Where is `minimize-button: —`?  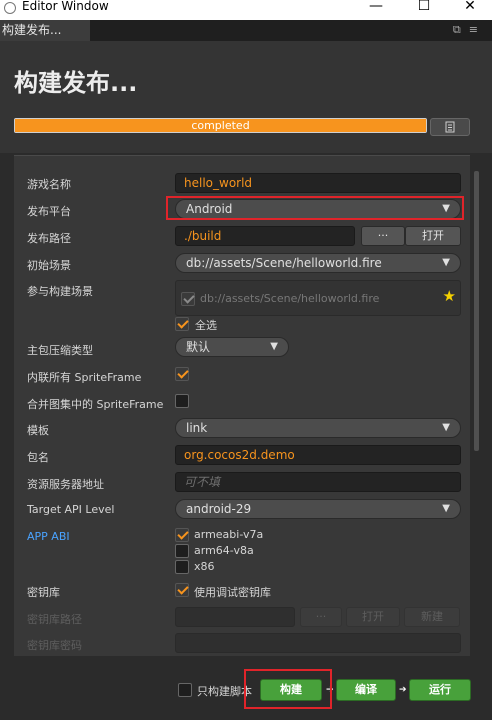 minimize-button: — is located at coordinates (376, 9).